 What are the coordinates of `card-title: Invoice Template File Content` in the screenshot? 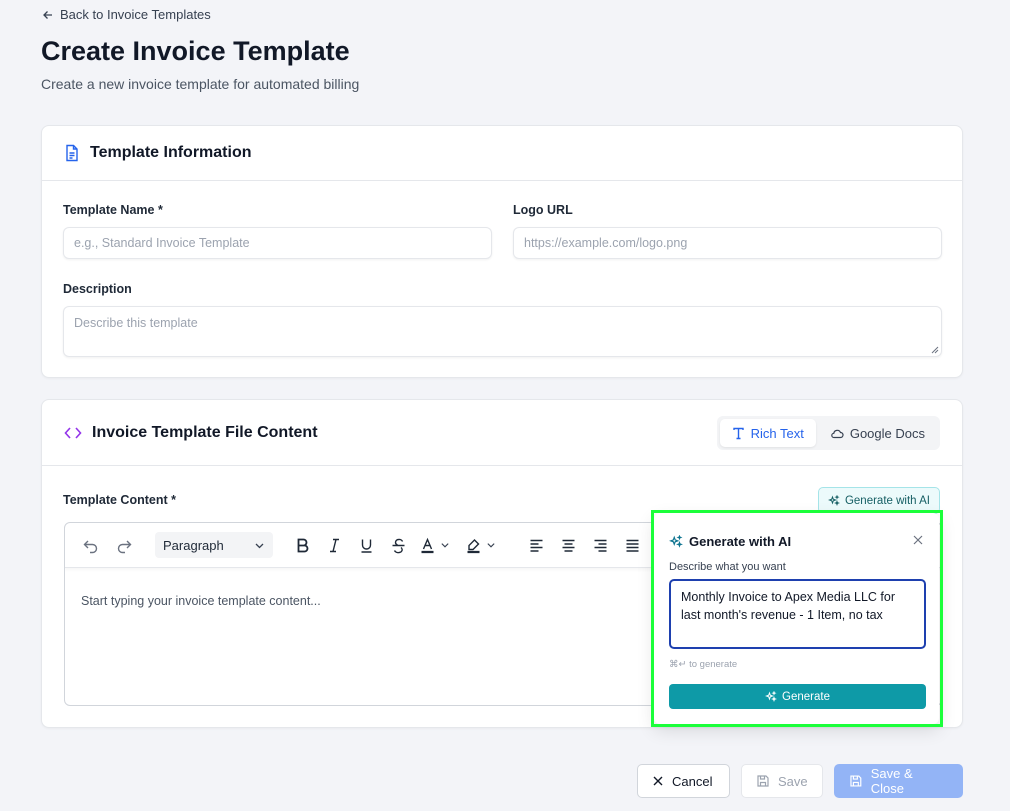 It's located at (205, 432).